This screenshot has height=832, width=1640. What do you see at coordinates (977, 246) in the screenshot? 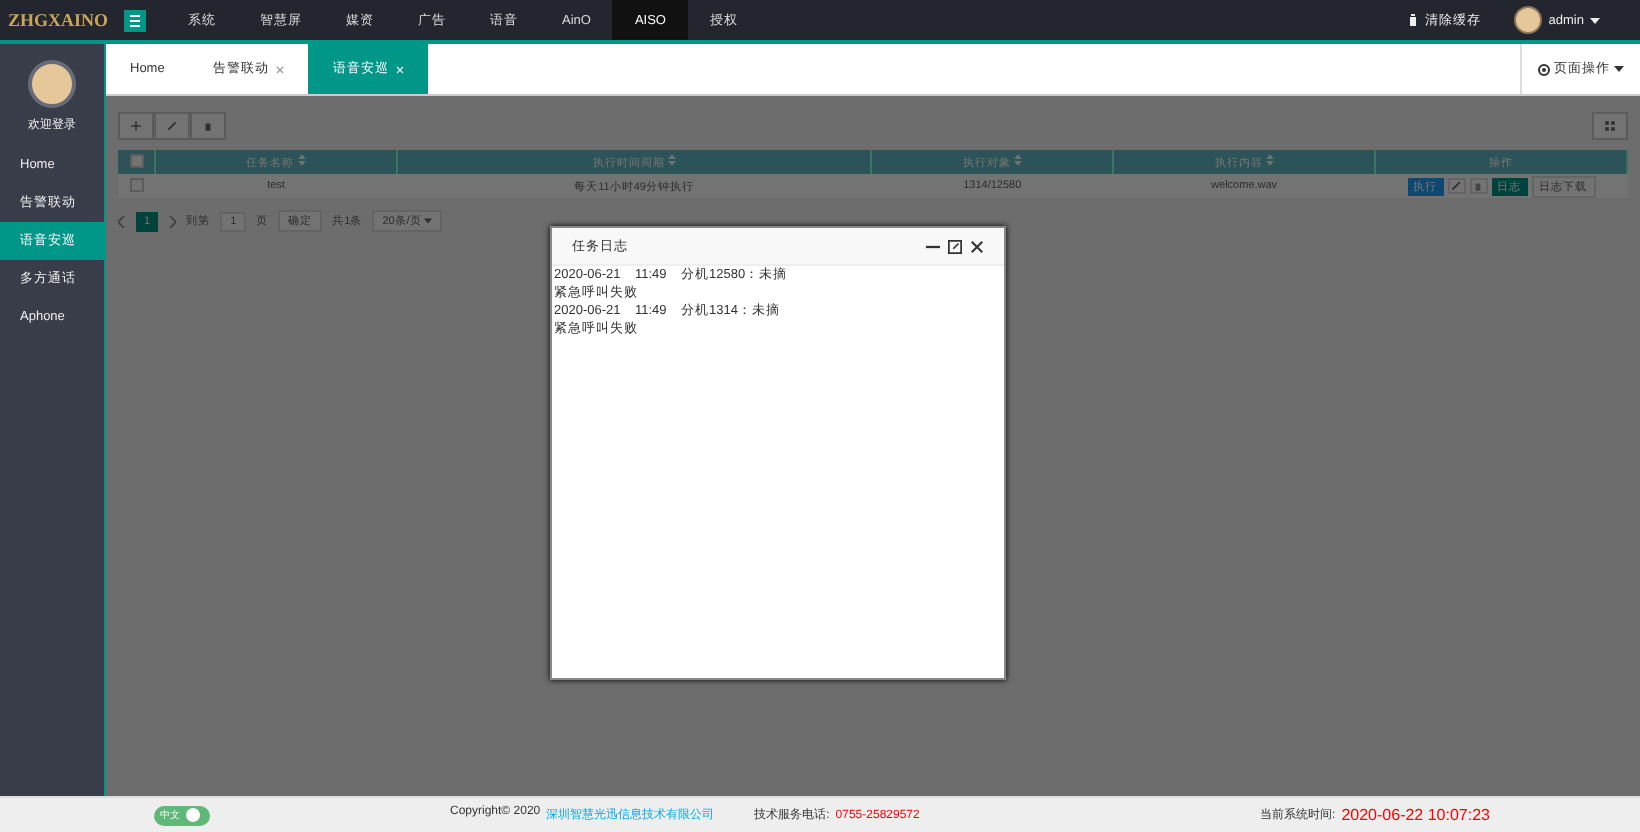
I see `close-icon` at bounding box center [977, 246].